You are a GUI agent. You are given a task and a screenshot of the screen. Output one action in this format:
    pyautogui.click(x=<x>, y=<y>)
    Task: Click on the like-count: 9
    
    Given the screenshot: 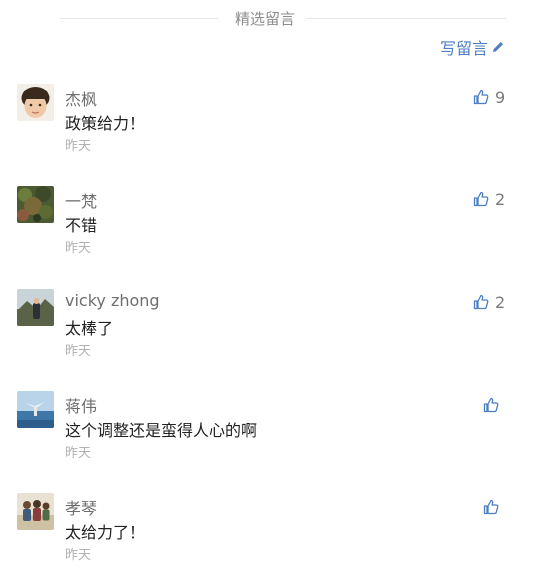 What is the action you would take?
    pyautogui.click(x=500, y=97)
    